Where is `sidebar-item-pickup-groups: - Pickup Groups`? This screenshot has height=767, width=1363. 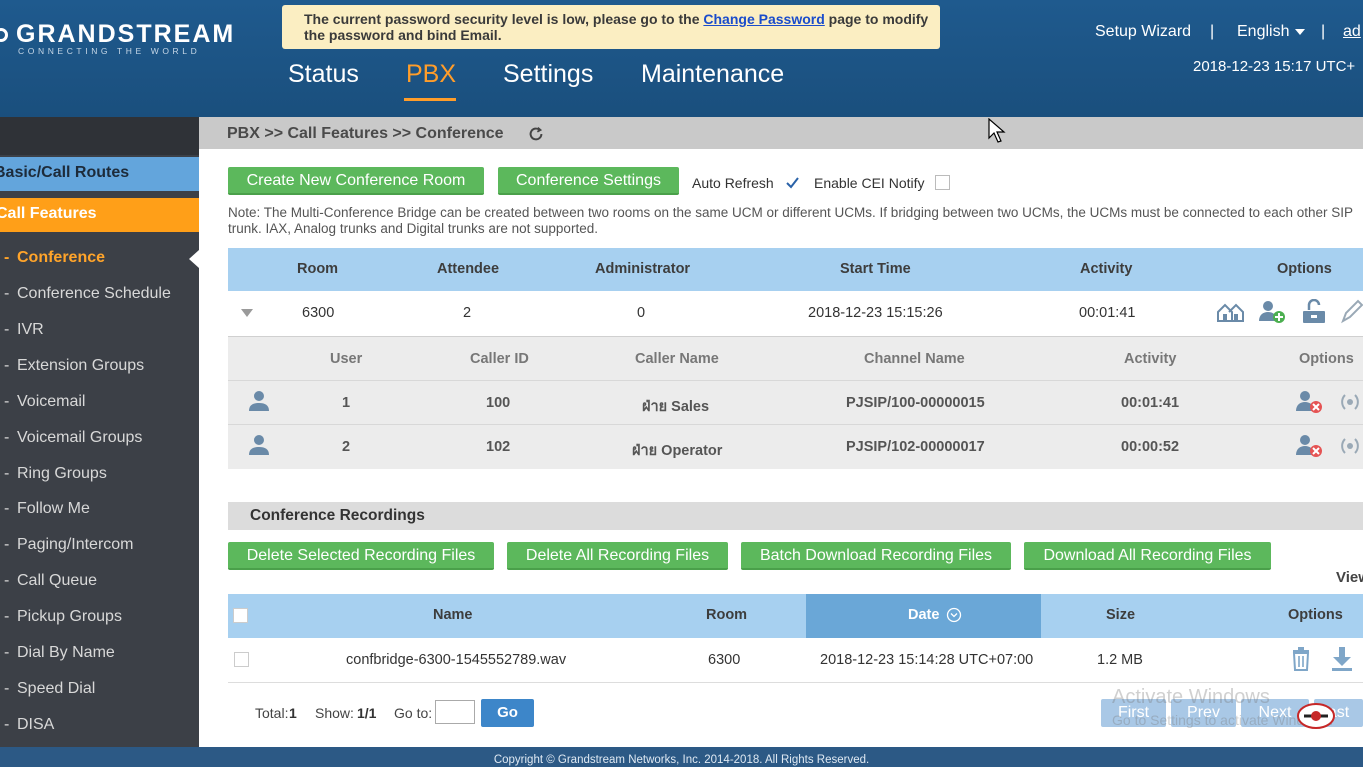
sidebar-item-pickup-groups: - Pickup Groups is located at coordinates (99, 623).